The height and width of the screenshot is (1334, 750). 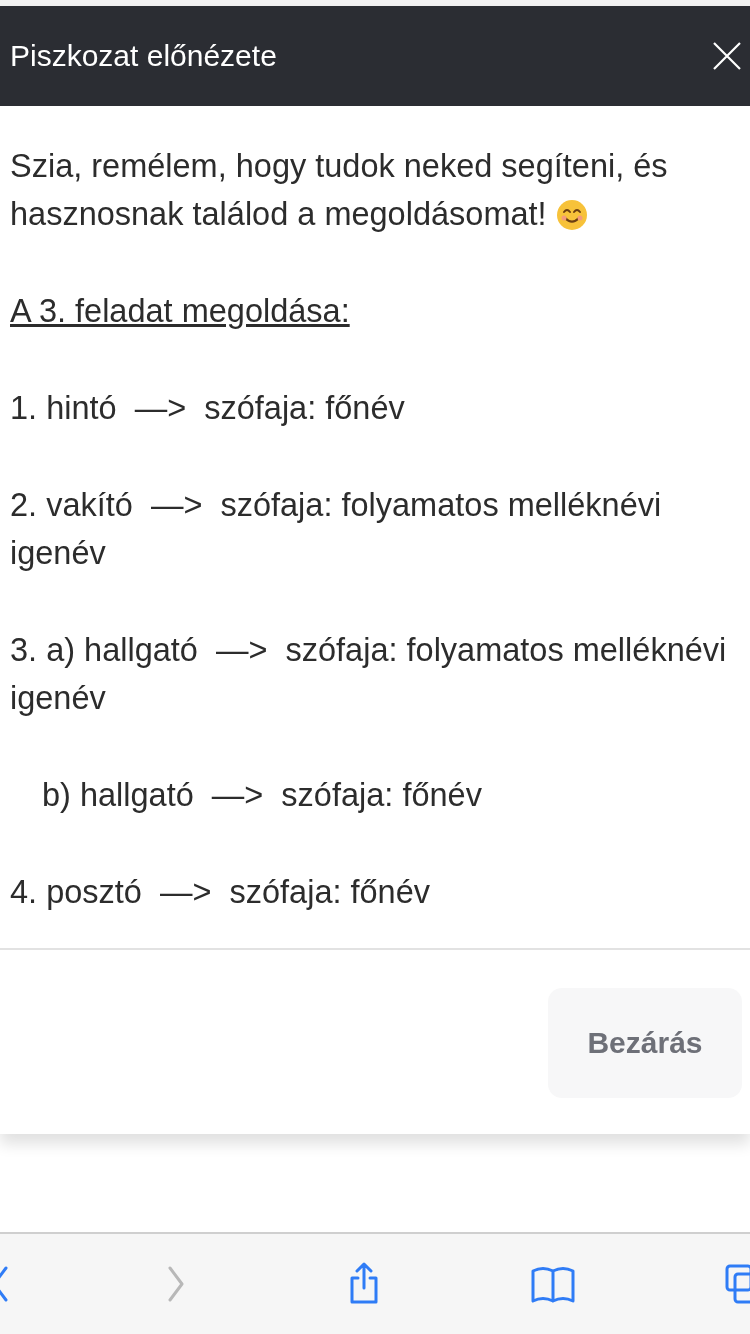 What do you see at coordinates (571, 215) in the screenshot?
I see `smiley-icon` at bounding box center [571, 215].